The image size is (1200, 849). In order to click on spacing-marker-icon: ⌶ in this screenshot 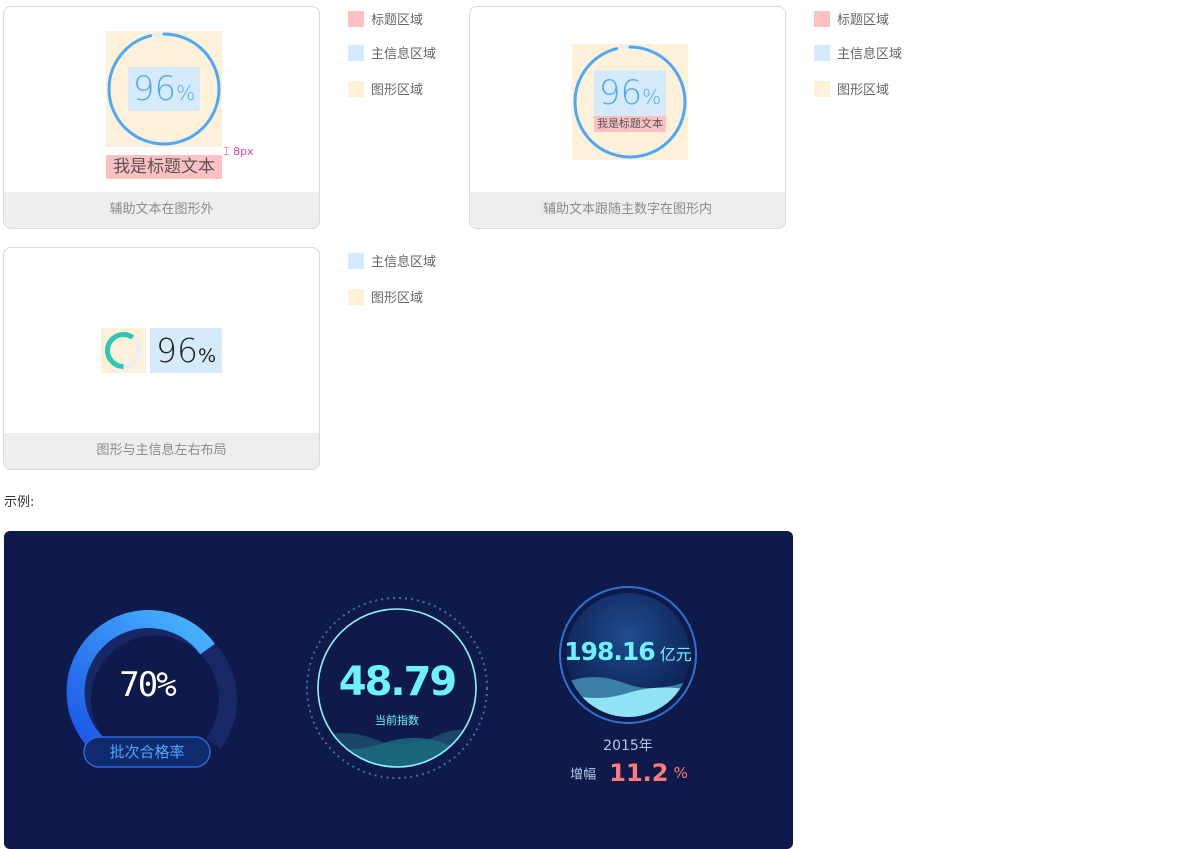, I will do `click(226, 151)`.